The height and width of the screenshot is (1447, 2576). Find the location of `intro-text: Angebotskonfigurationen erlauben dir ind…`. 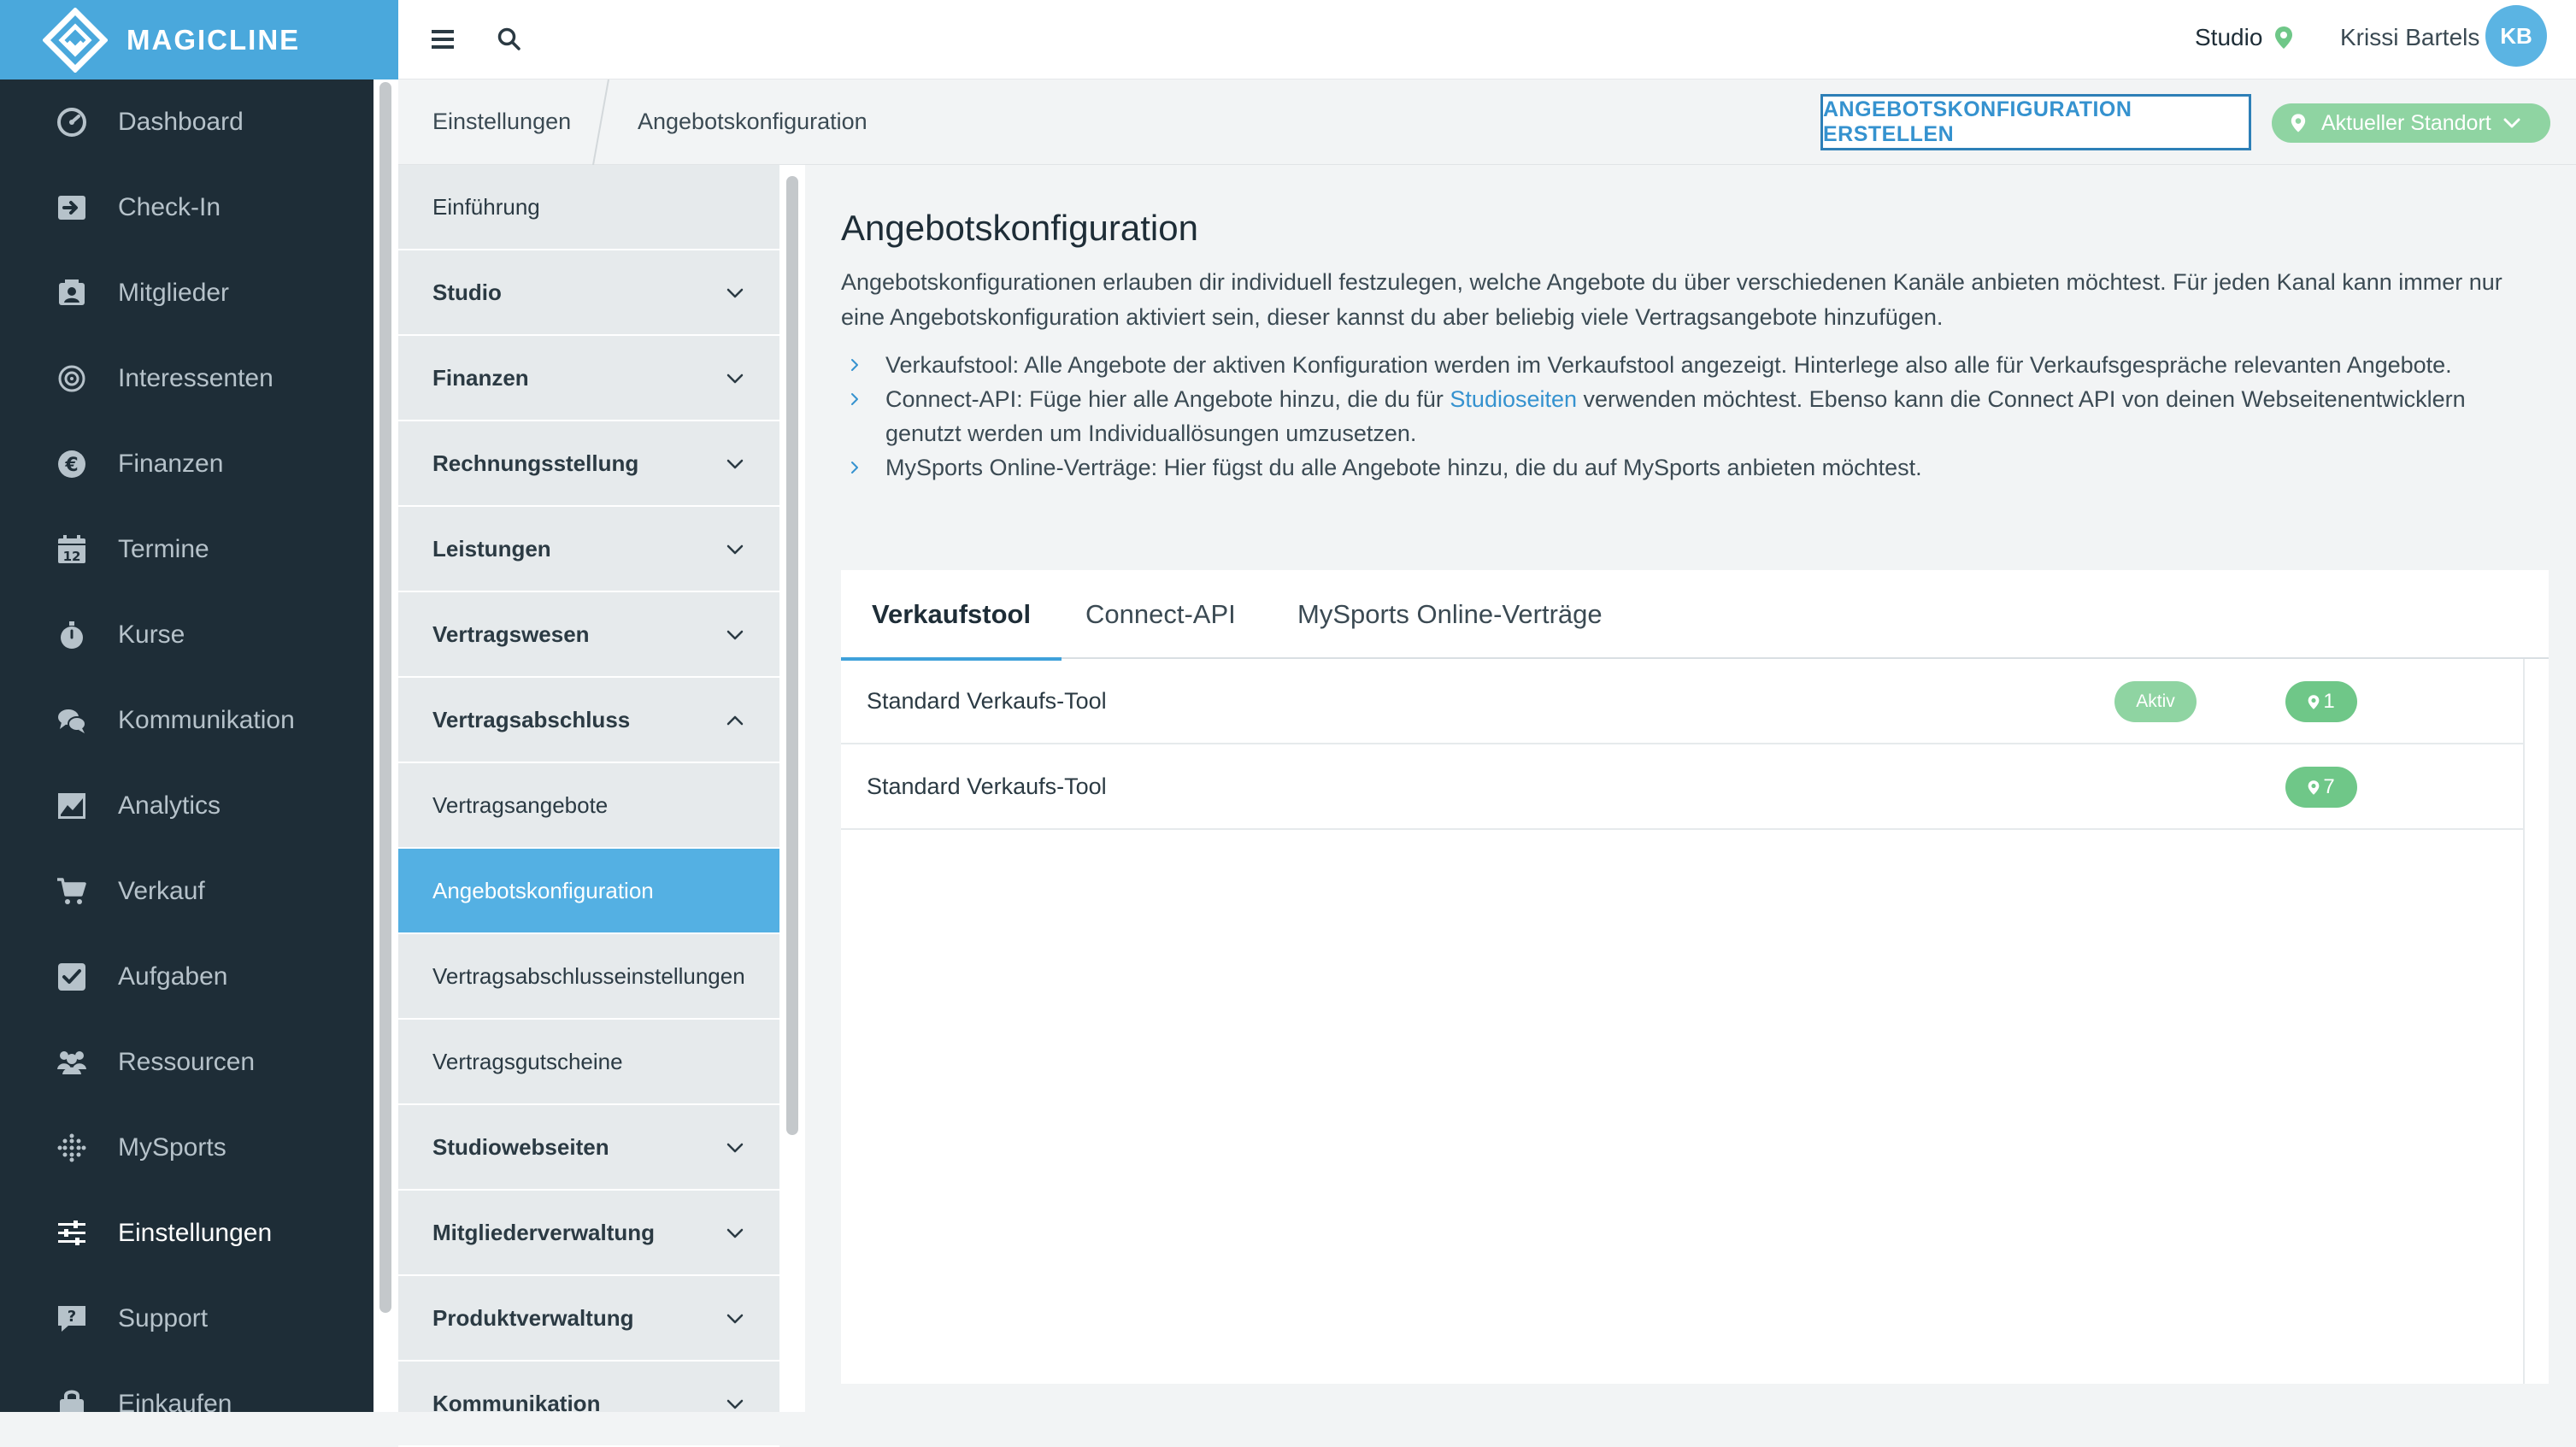

intro-text: Angebotskonfigurationen erlauben dir ind… is located at coordinates (1671, 299).